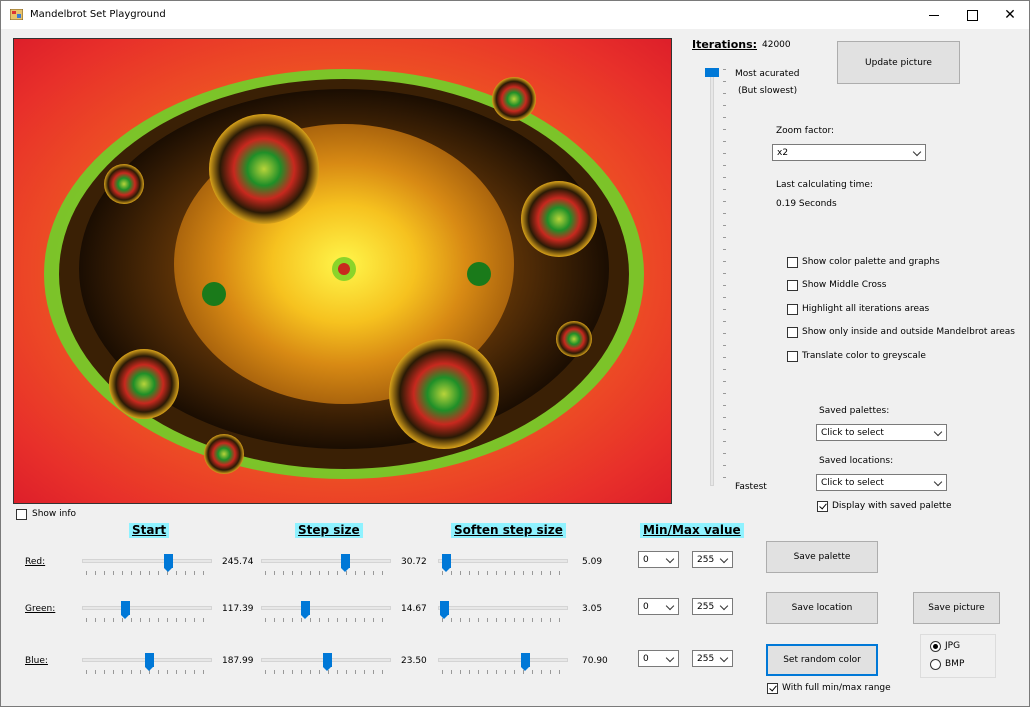 The height and width of the screenshot is (707, 1030). Describe the element at coordinates (822, 557) in the screenshot. I see `save-palette-button: Save palette` at that location.